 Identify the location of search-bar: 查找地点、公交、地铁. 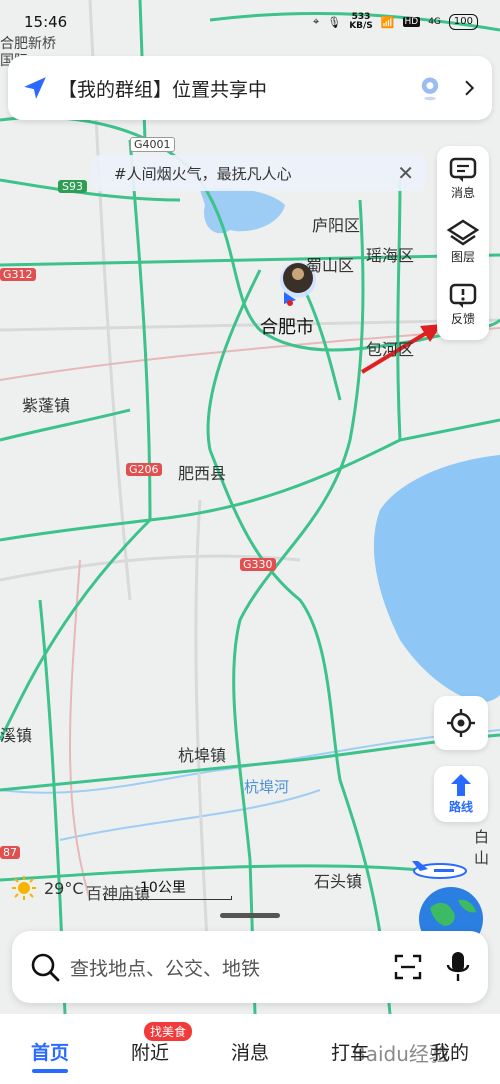
(250, 967).